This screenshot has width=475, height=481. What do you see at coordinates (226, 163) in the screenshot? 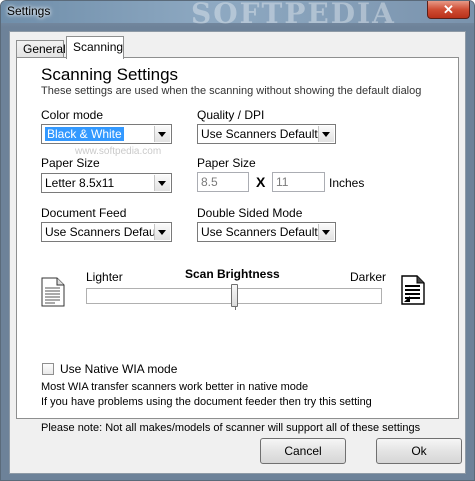
I see `custom-paper-size-label: Paper Size` at bounding box center [226, 163].